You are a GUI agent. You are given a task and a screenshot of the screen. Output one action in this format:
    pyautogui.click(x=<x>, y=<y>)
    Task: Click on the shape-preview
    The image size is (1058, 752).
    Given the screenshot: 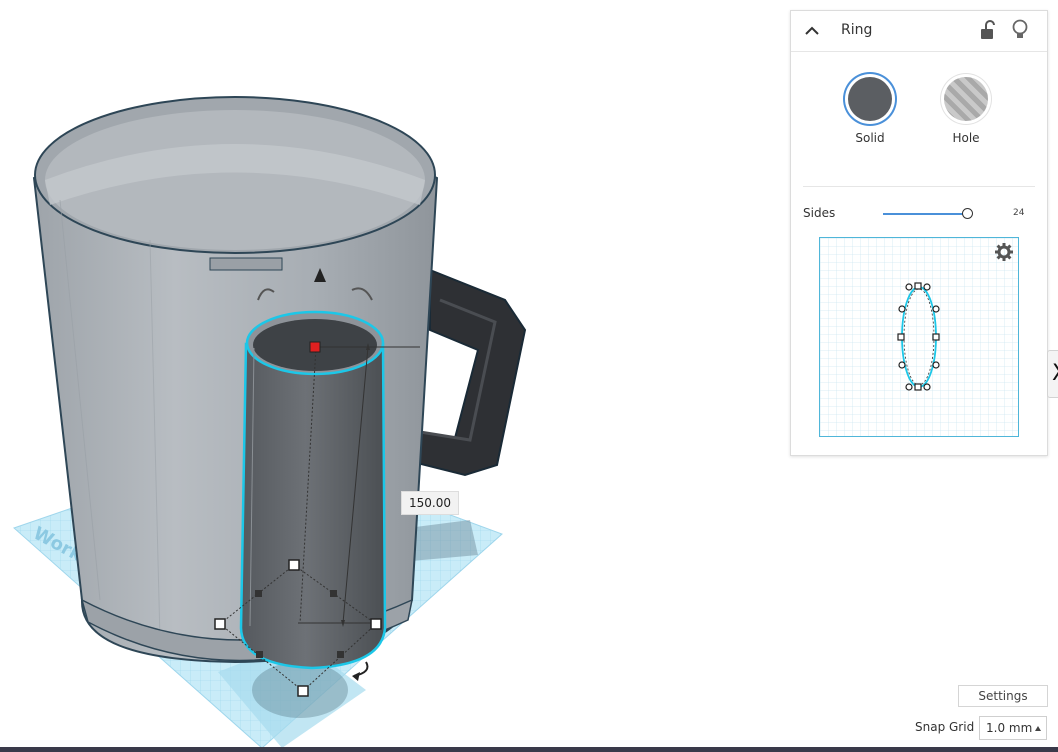 What is the action you would take?
    pyautogui.click(x=919, y=337)
    